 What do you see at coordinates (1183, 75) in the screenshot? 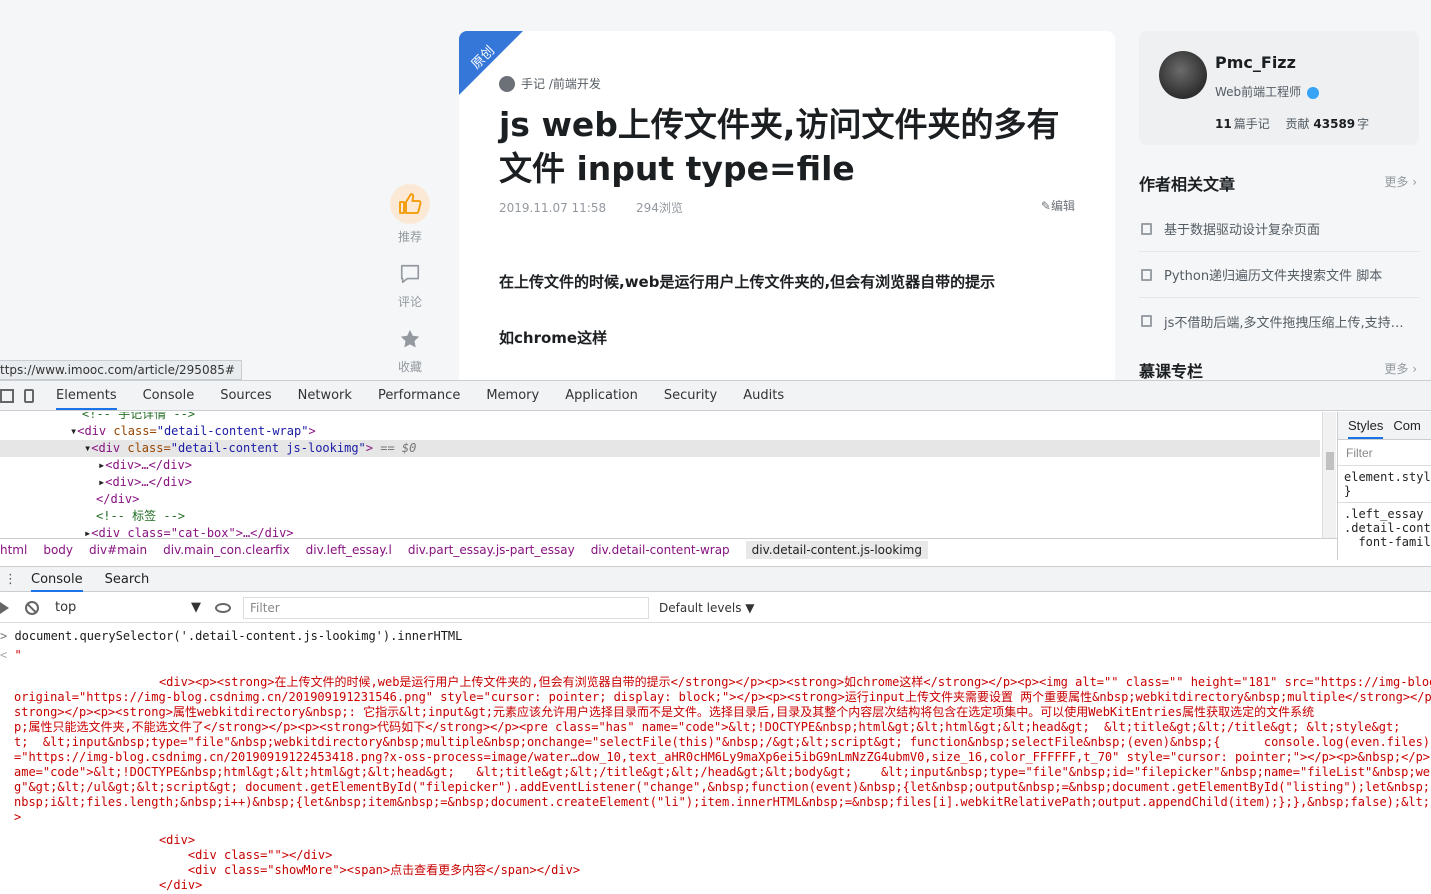
I see `avatar` at bounding box center [1183, 75].